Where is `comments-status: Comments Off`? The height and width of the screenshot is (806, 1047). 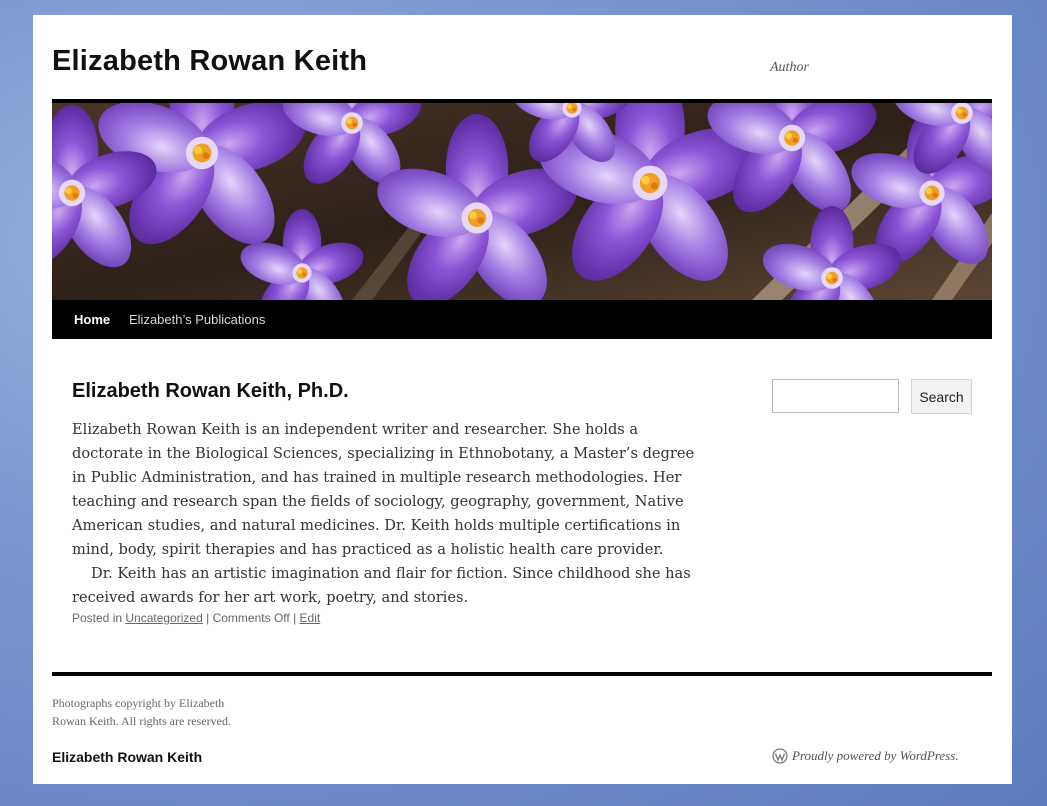 comments-status: Comments Off is located at coordinates (251, 618).